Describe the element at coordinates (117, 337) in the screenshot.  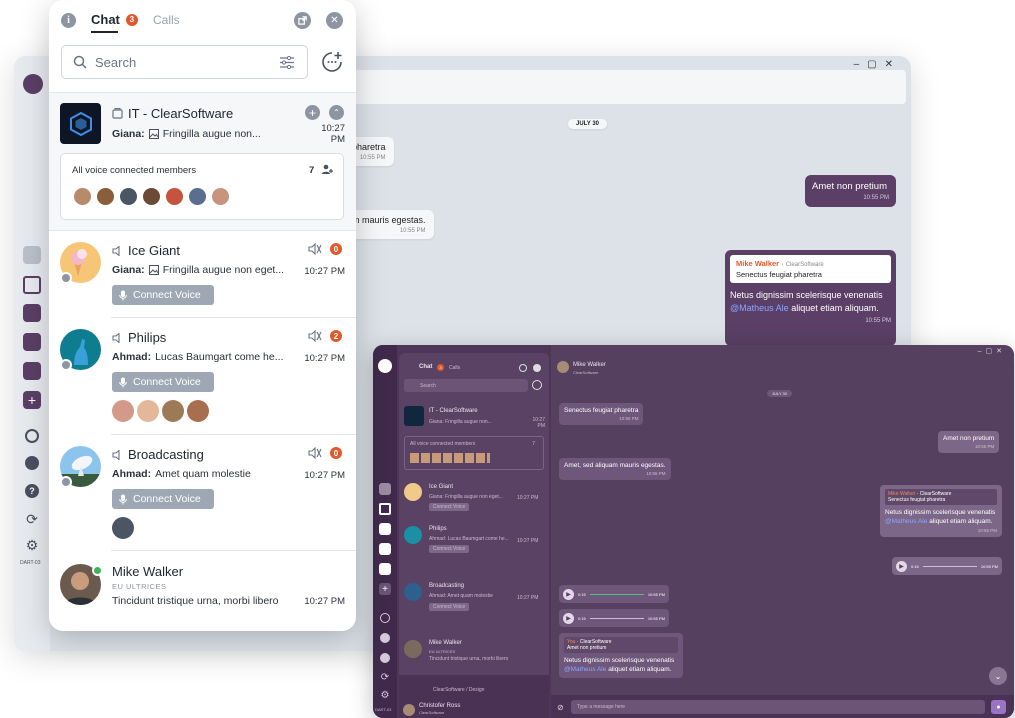
I see `voice-channel-icon` at that location.